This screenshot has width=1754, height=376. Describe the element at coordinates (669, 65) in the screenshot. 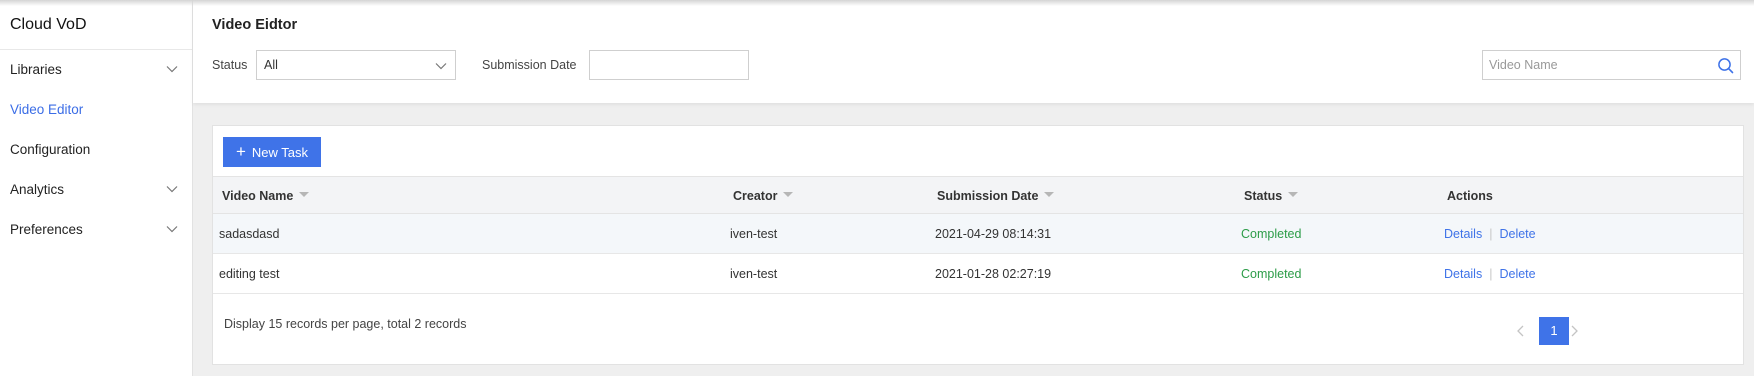

I see `submission-date-input` at that location.